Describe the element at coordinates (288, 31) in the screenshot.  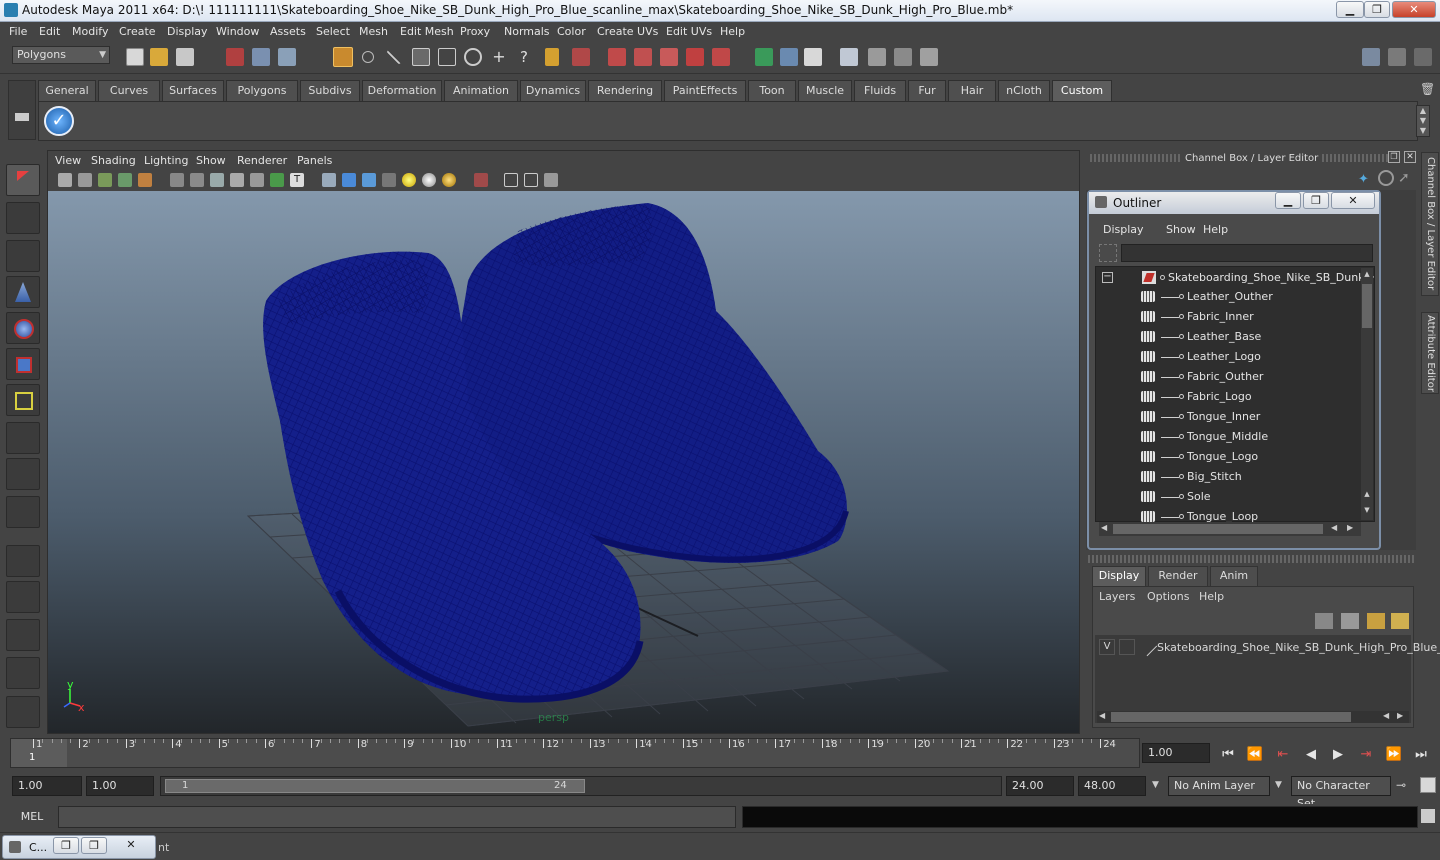
I see `menu-assets: Assets` at that location.